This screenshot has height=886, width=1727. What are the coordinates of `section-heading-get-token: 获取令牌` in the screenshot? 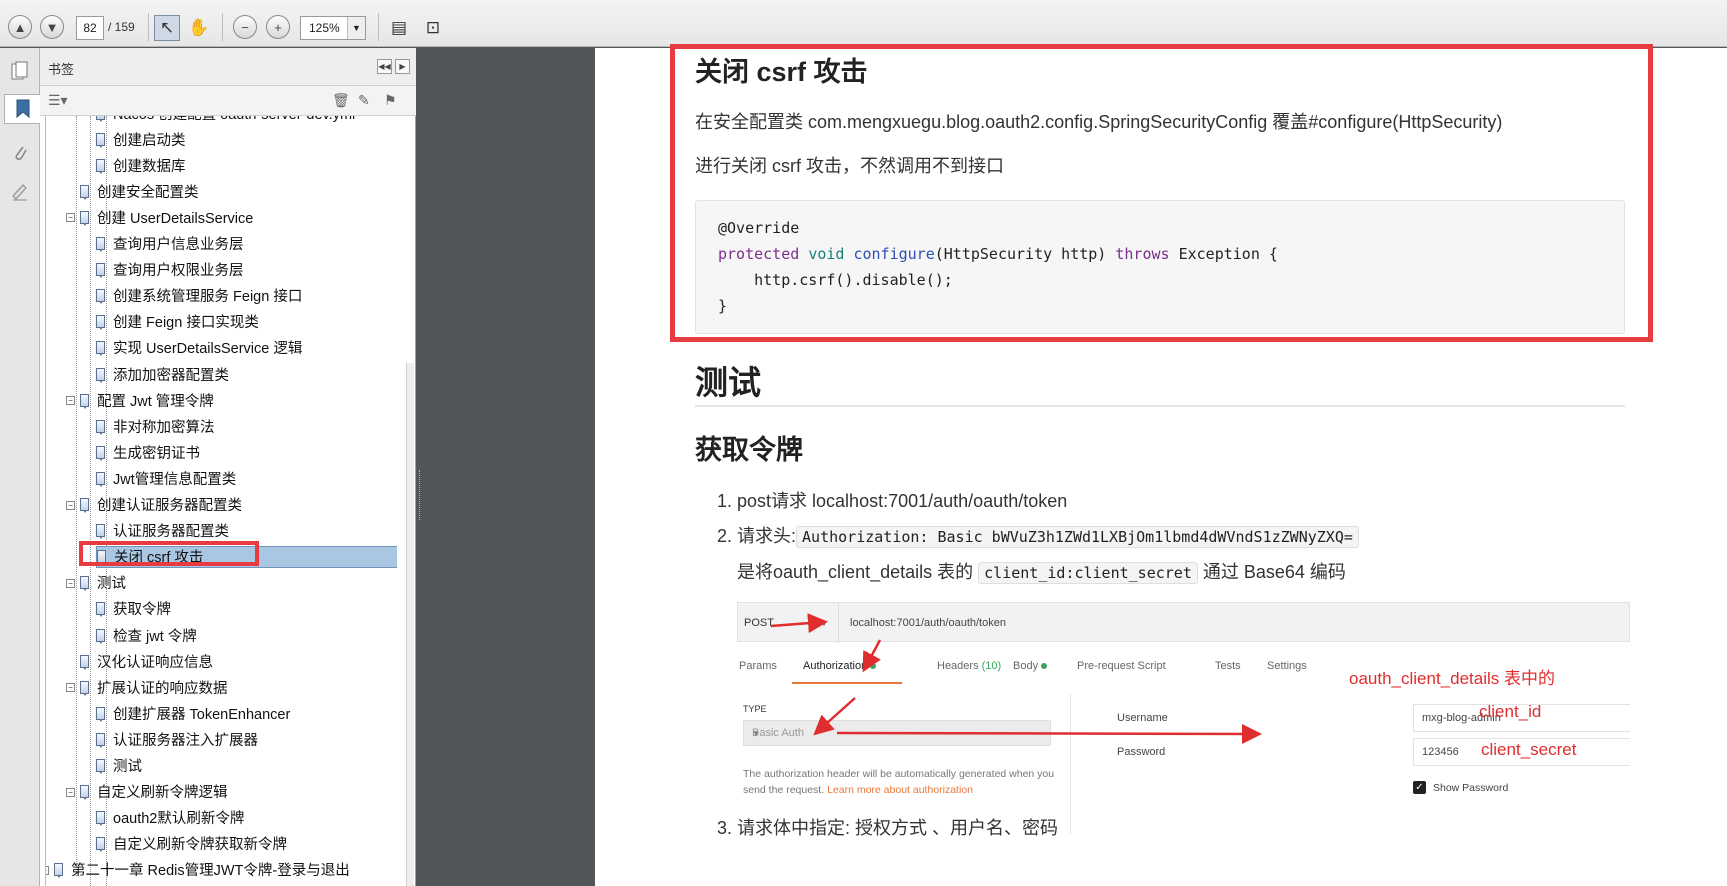 It's located at (749, 450).